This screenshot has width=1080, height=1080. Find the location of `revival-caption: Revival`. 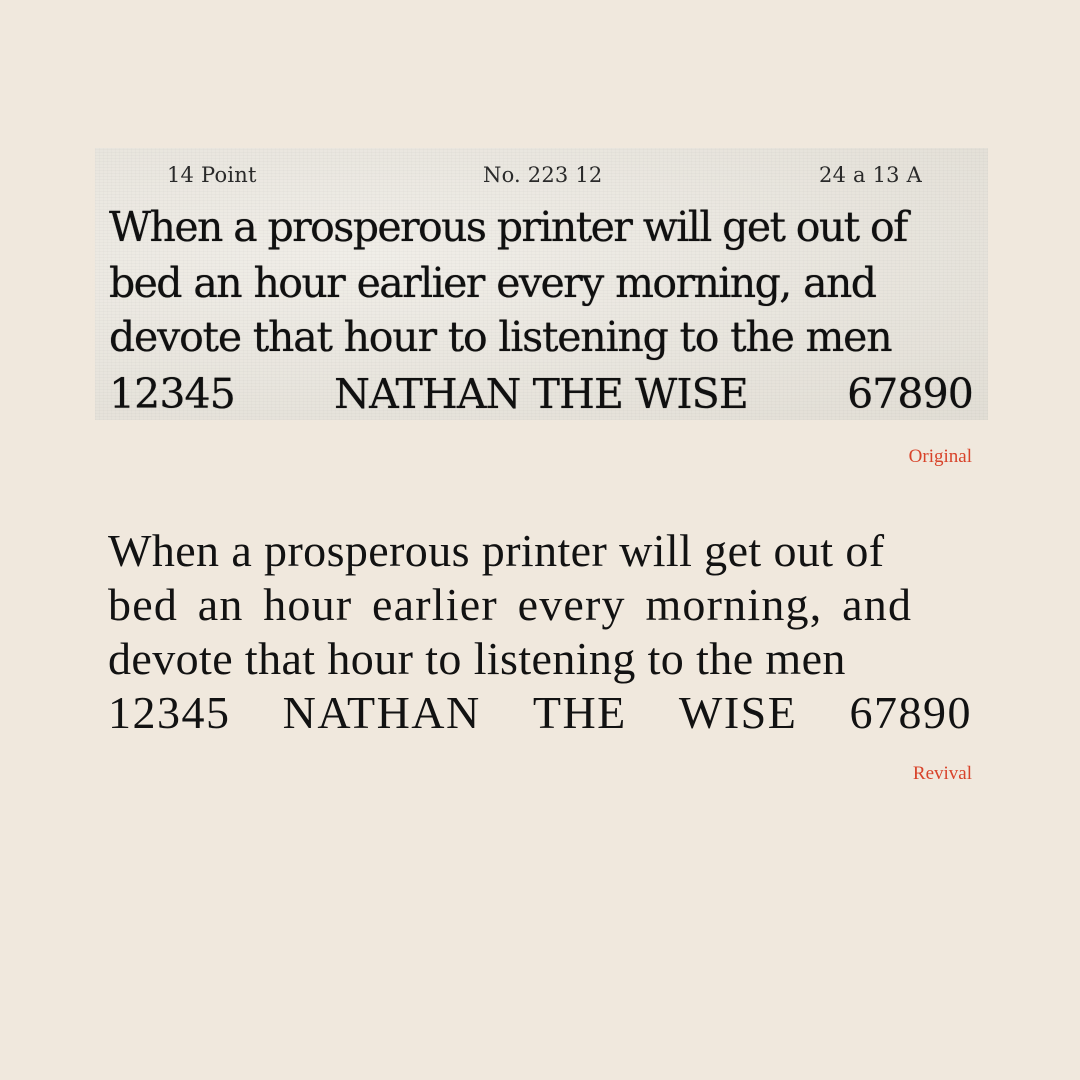

revival-caption: Revival is located at coordinates (942, 773).